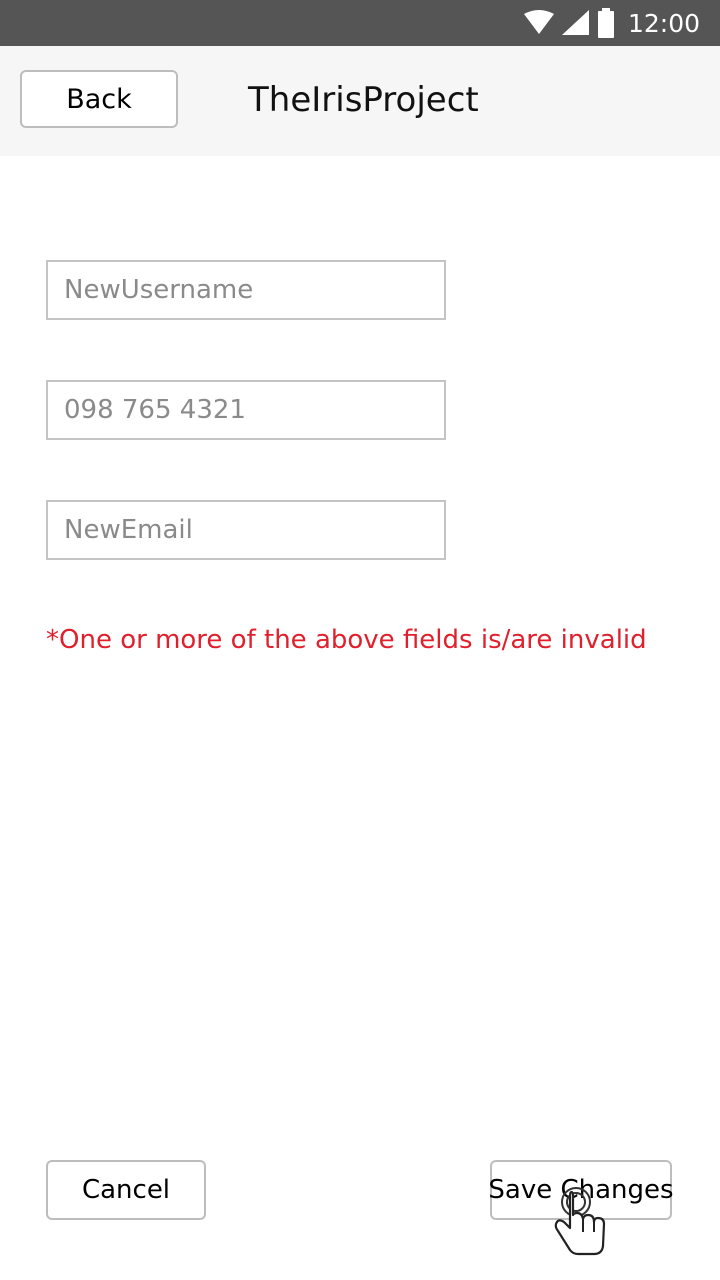 Image resolution: width=720 pixels, height=1280 pixels. What do you see at coordinates (246, 530) in the screenshot?
I see `email-input` at bounding box center [246, 530].